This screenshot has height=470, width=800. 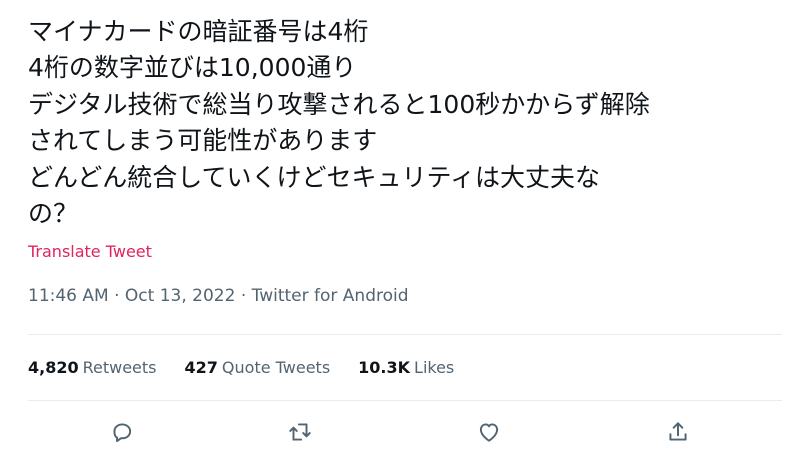 I want to click on tweet-text-line: デジタル技術で総当り攻撃されると100秒かからず解除, so click(x=339, y=104).